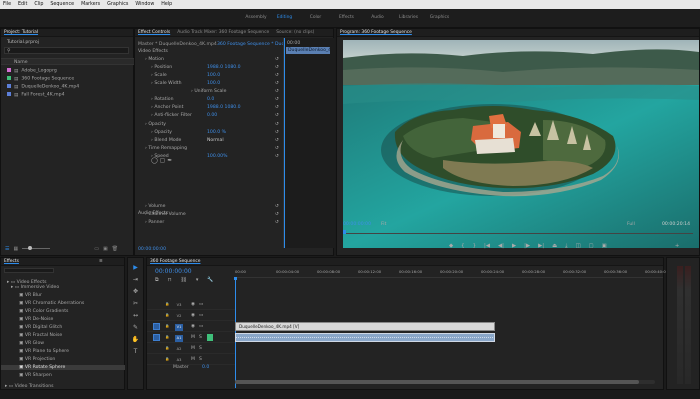 This screenshot has width=700, height=399. Describe the element at coordinates (101, 261) in the screenshot. I see `panel-menu-icon: ≡` at that location.